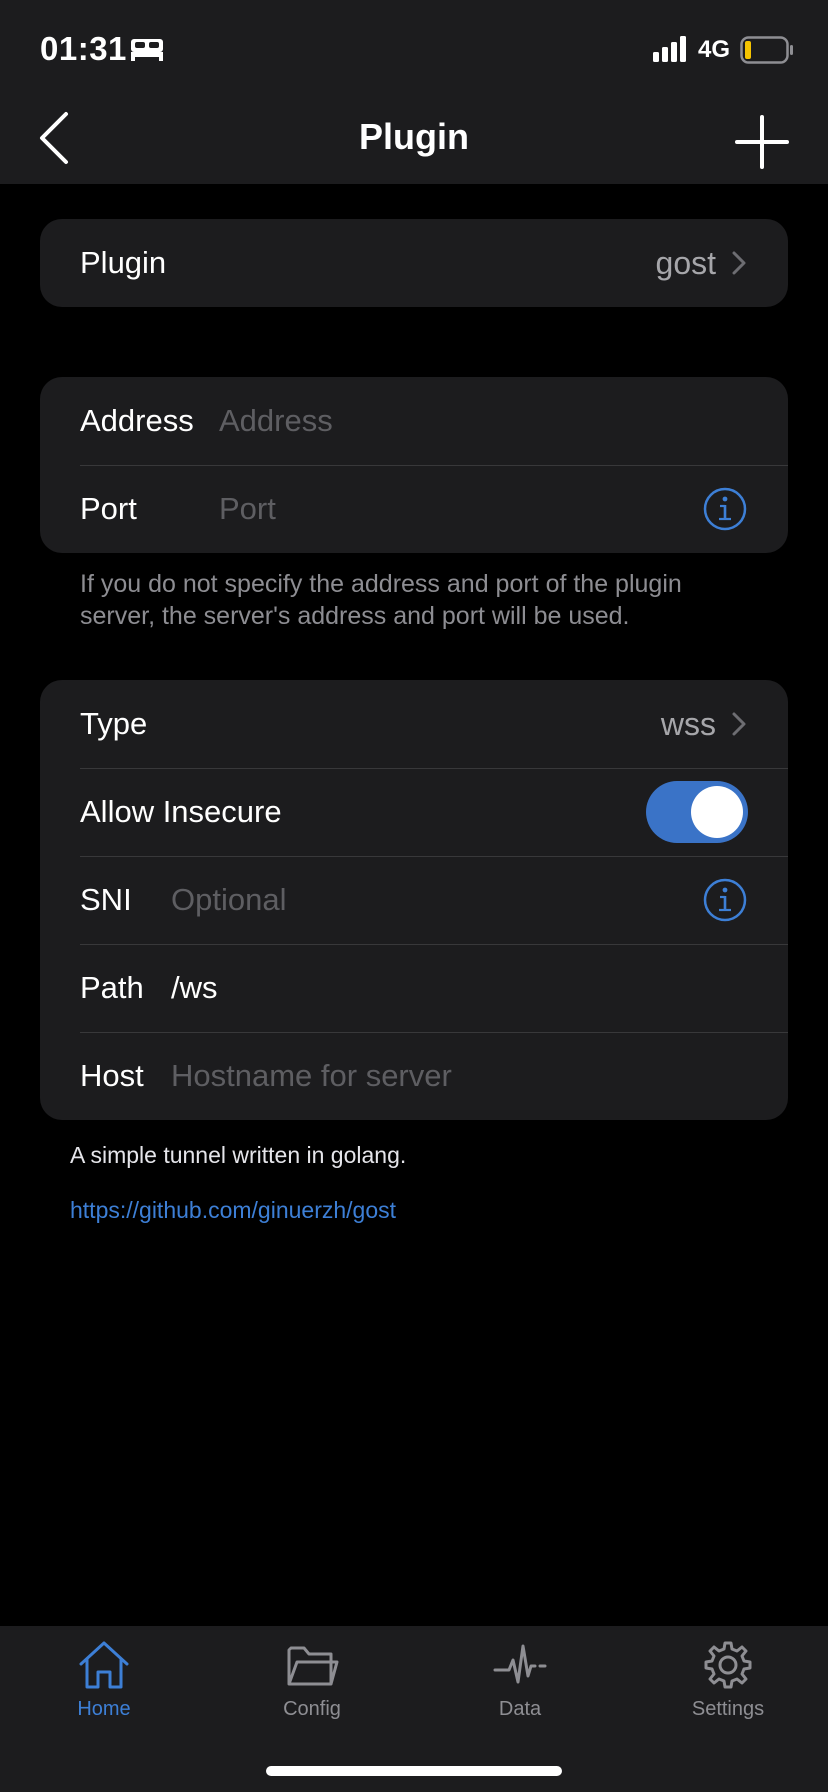 Image resolution: width=828 pixels, height=1792 pixels. I want to click on tab-settings: Settings, so click(728, 1680).